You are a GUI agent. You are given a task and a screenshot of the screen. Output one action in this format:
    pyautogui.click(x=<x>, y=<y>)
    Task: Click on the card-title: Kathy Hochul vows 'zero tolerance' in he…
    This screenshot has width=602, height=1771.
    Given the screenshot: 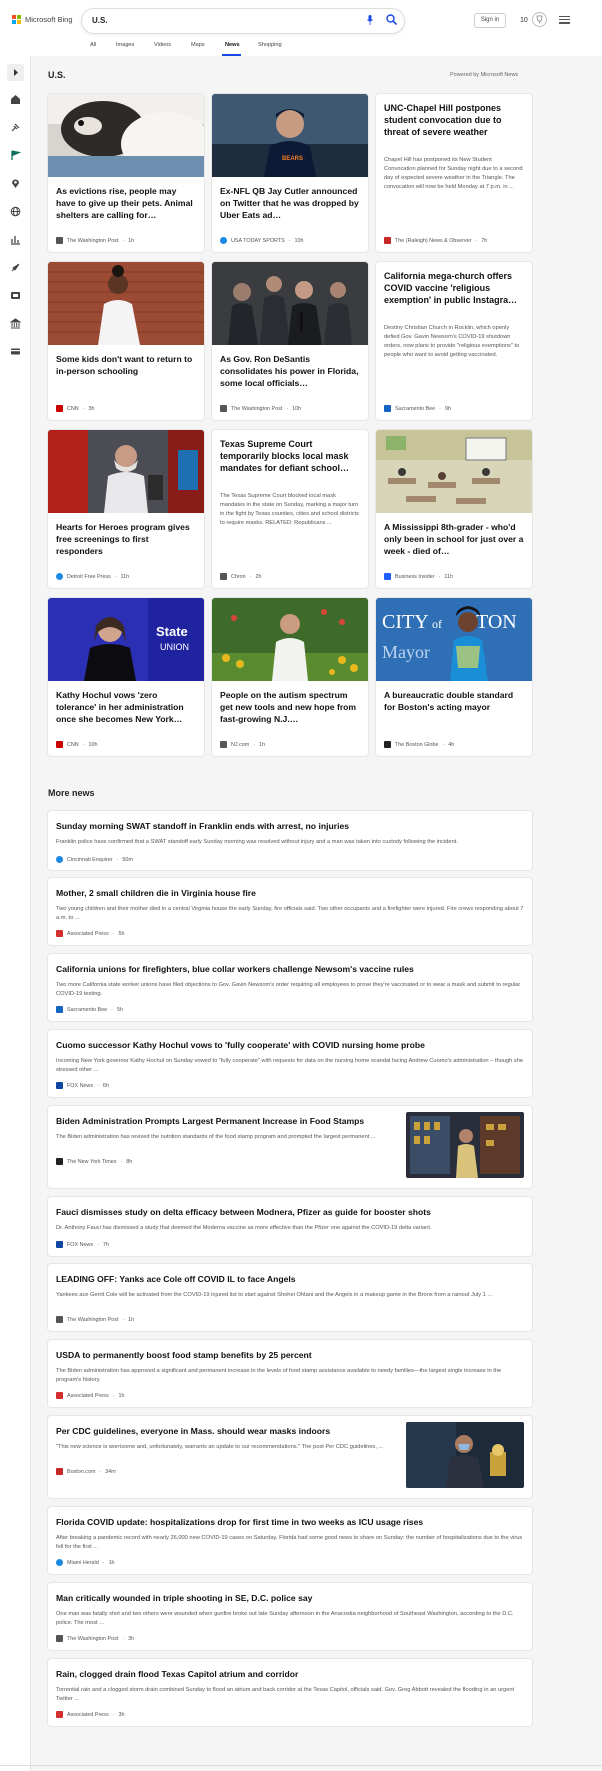 What is the action you would take?
    pyautogui.click(x=126, y=707)
    